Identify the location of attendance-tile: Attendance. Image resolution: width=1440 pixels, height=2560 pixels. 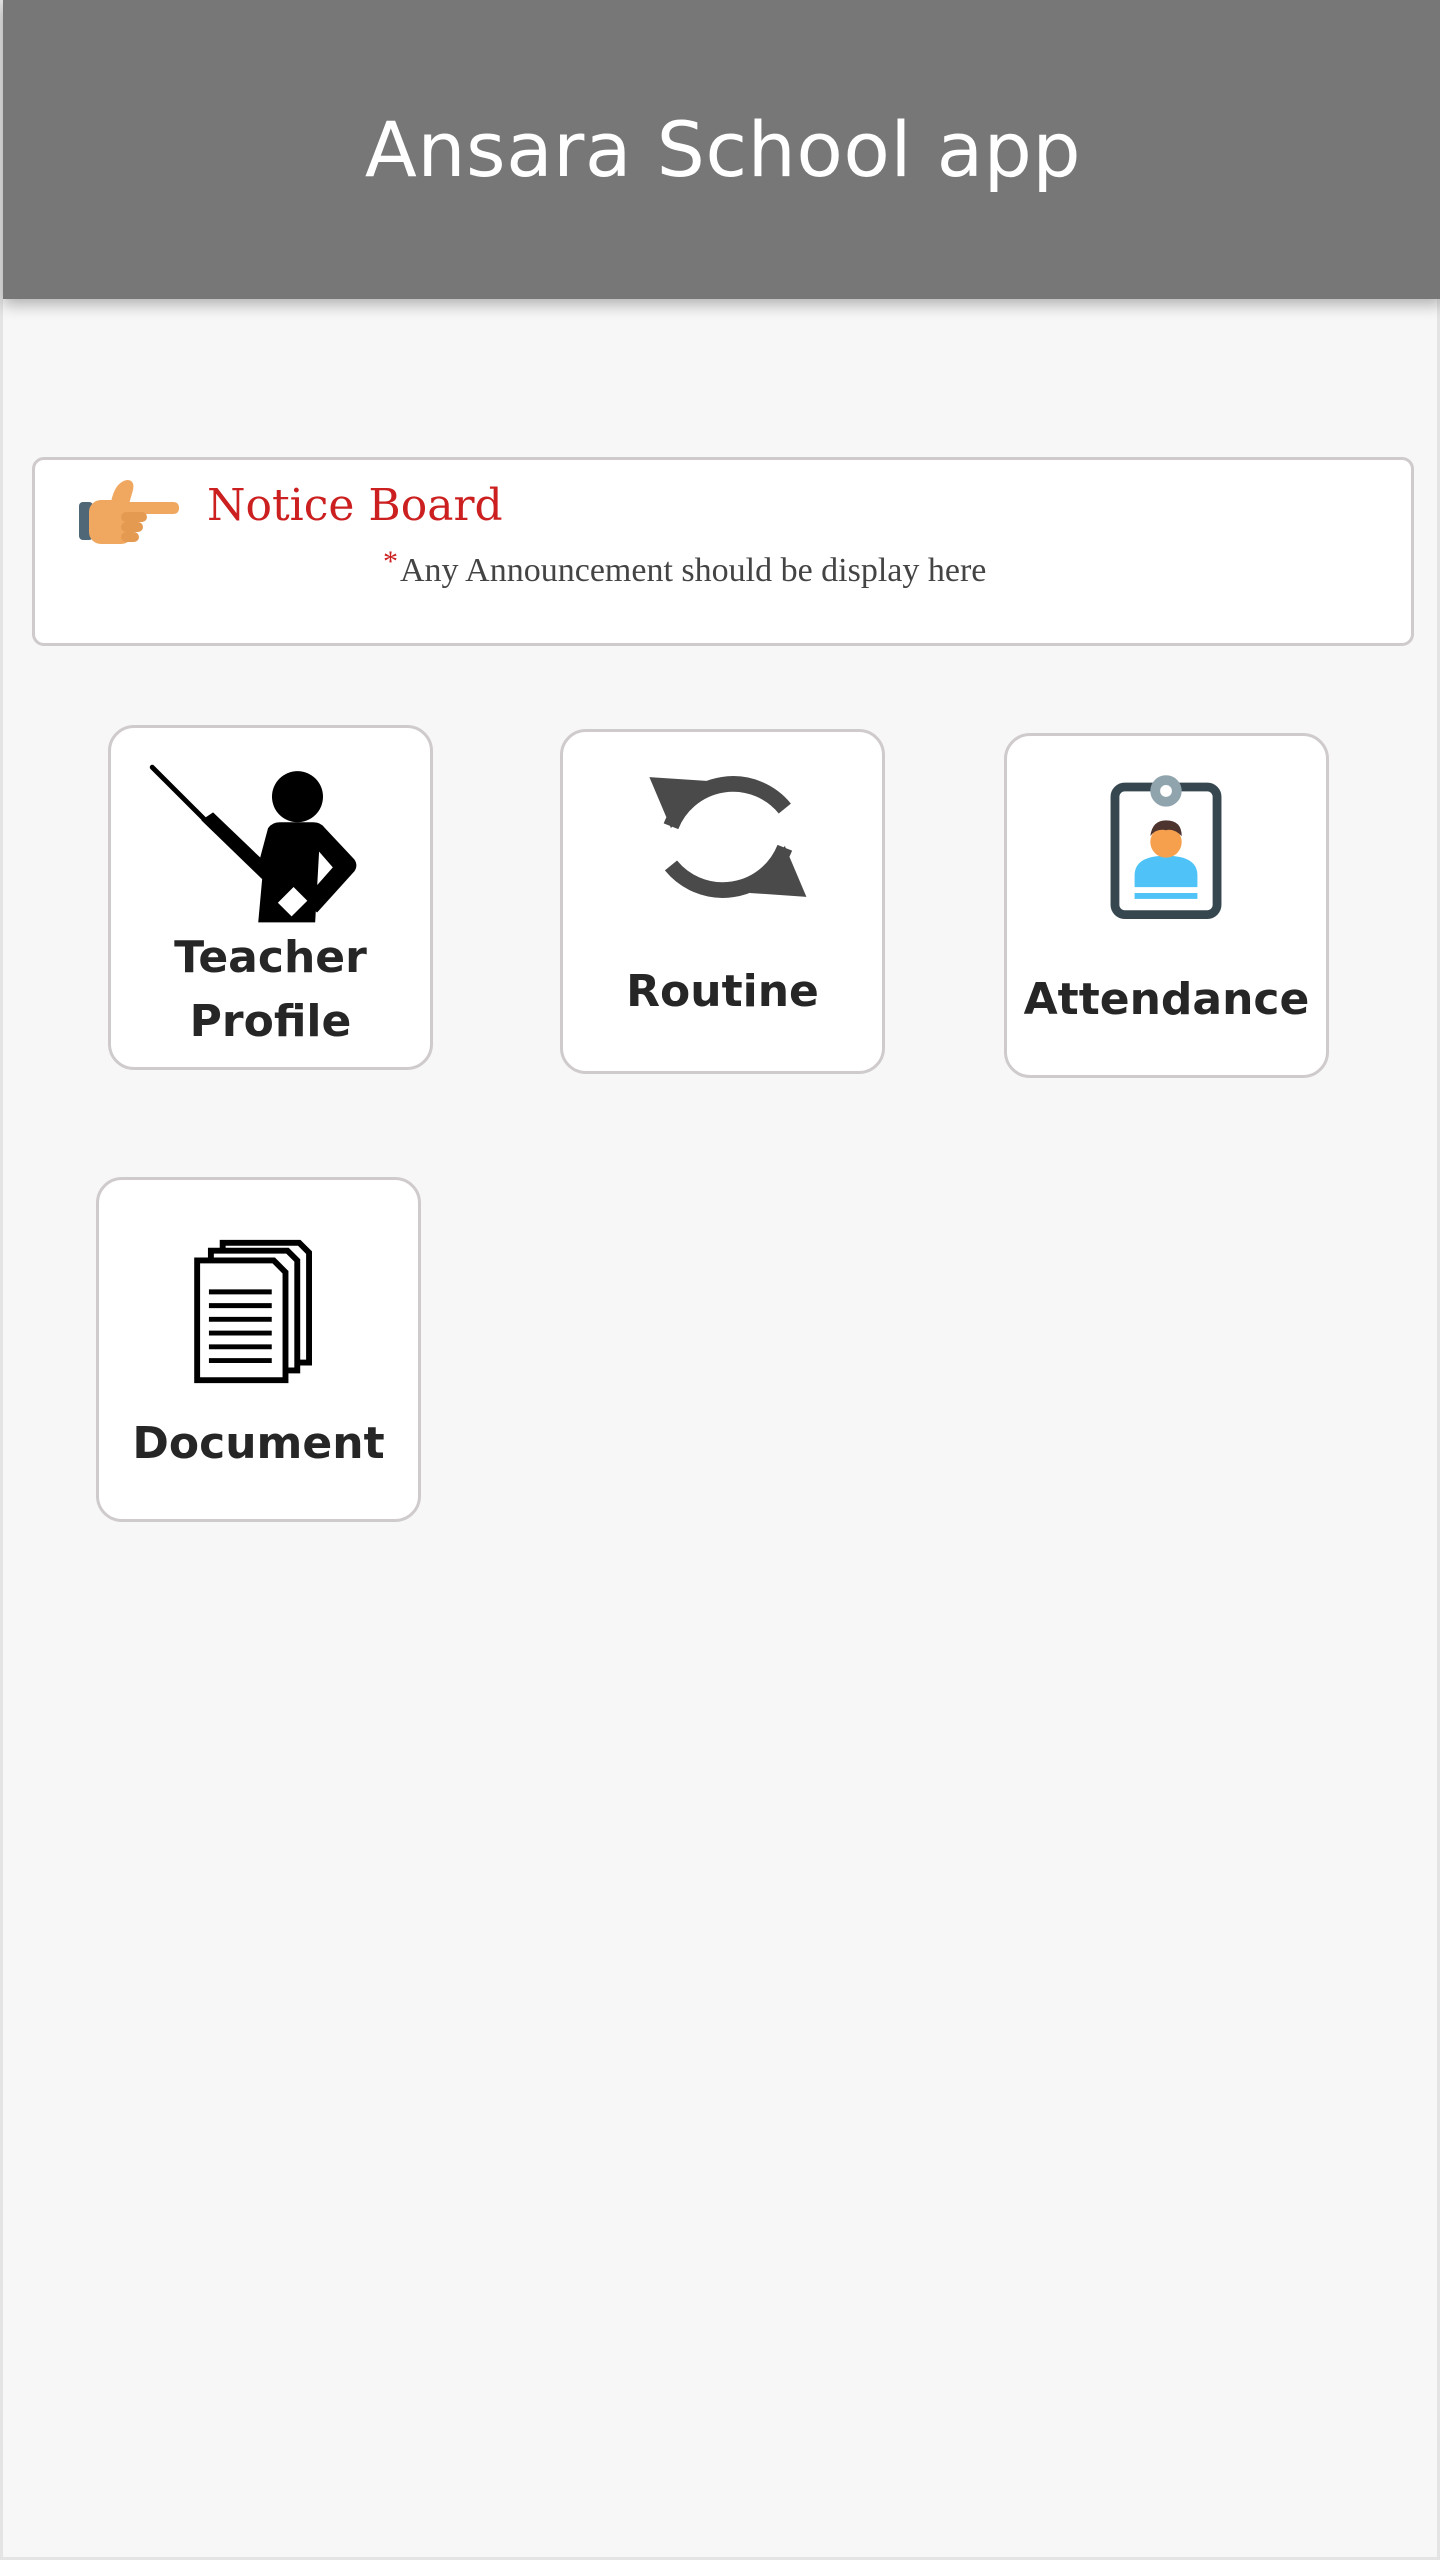
(1166, 905).